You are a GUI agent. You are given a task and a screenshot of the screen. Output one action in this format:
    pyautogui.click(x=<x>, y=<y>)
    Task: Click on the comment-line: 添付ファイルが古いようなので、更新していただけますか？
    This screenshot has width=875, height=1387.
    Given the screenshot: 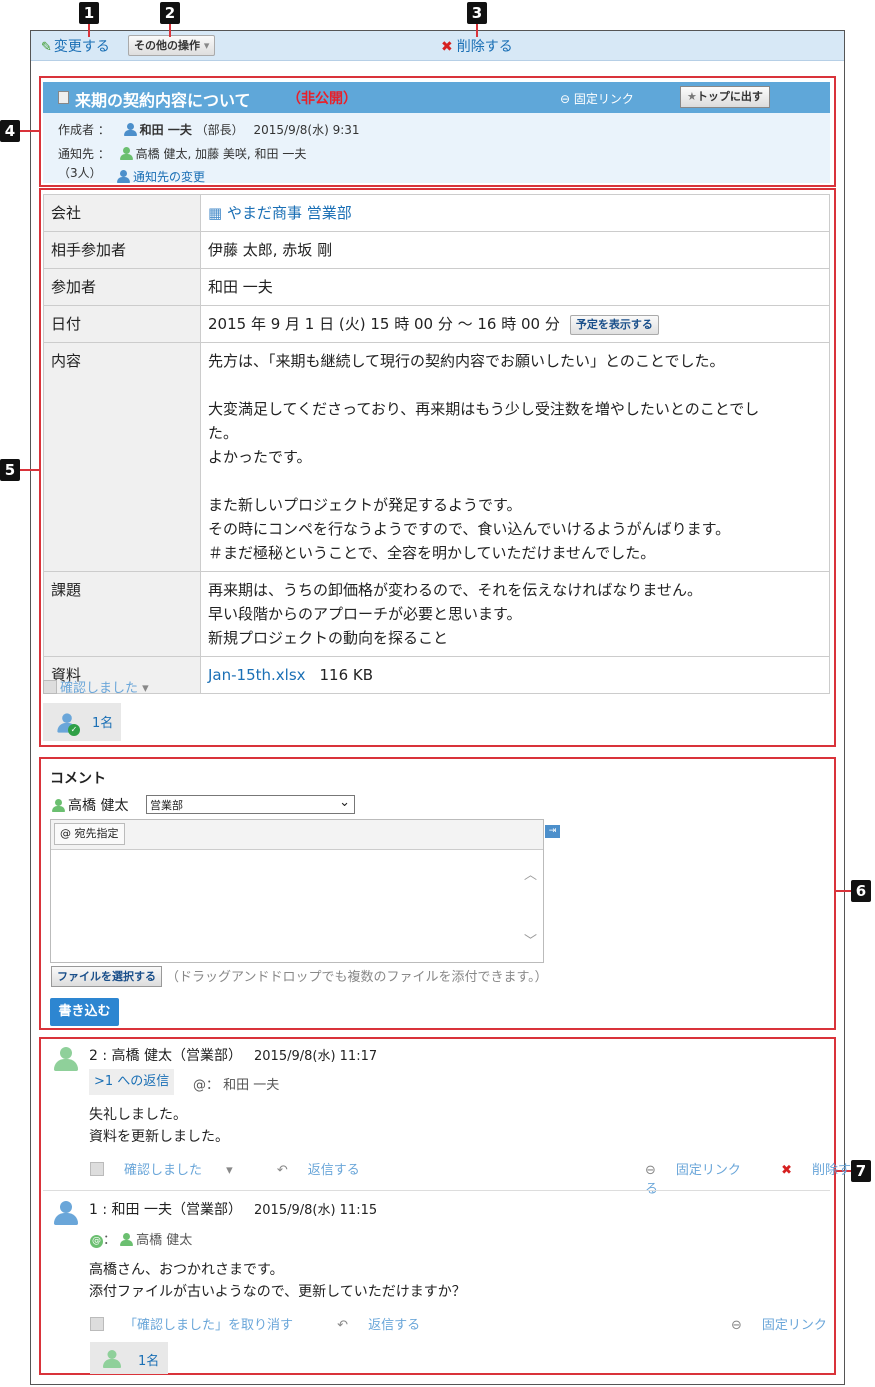 What is the action you would take?
    pyautogui.click(x=277, y=1292)
    